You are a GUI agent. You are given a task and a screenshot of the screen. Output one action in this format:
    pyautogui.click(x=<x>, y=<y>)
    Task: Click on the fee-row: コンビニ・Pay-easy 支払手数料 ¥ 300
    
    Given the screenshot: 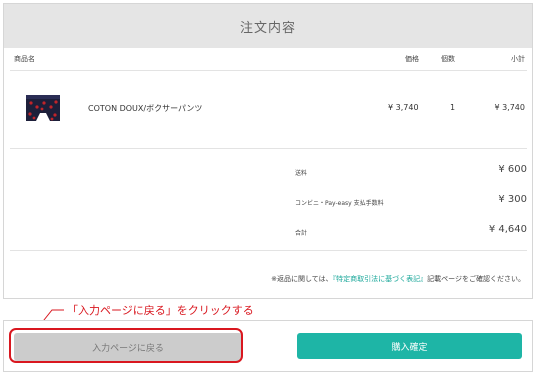 What is the action you would take?
    pyautogui.click(x=268, y=200)
    